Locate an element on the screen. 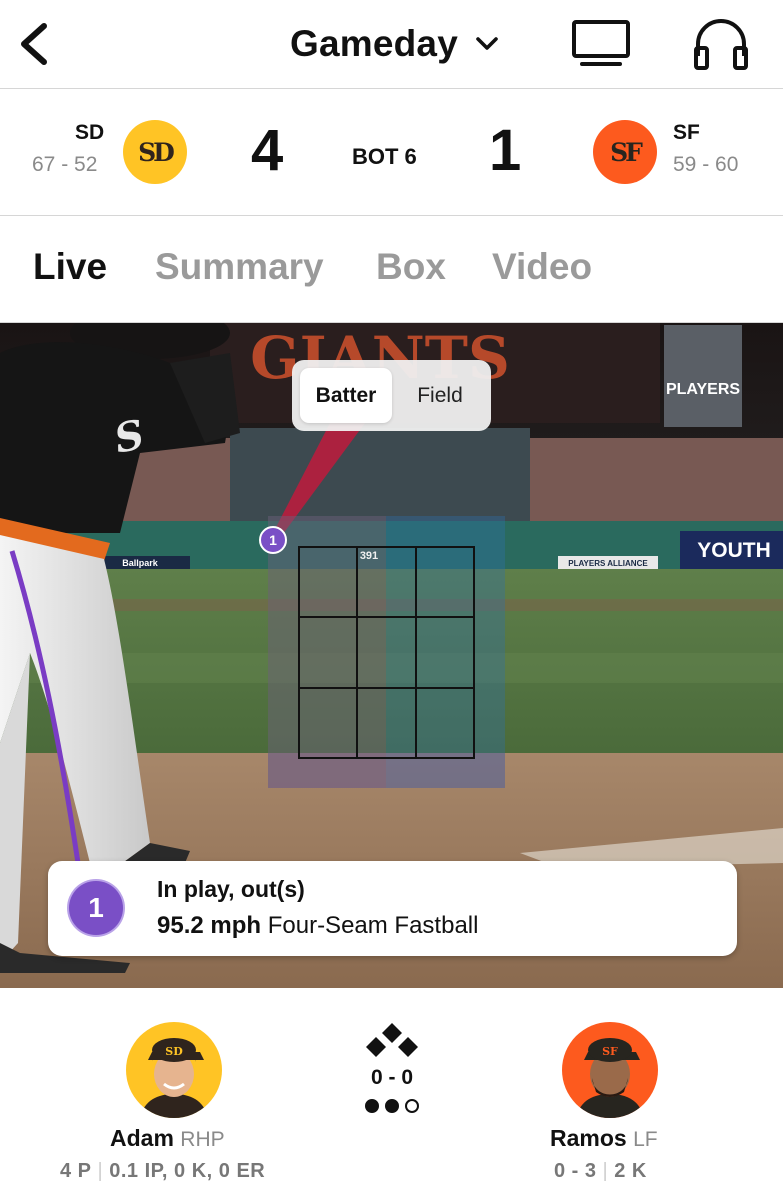 Image resolution: width=783 pixels, height=1200 pixels. away-team-logo: SD is located at coordinates (155, 152).